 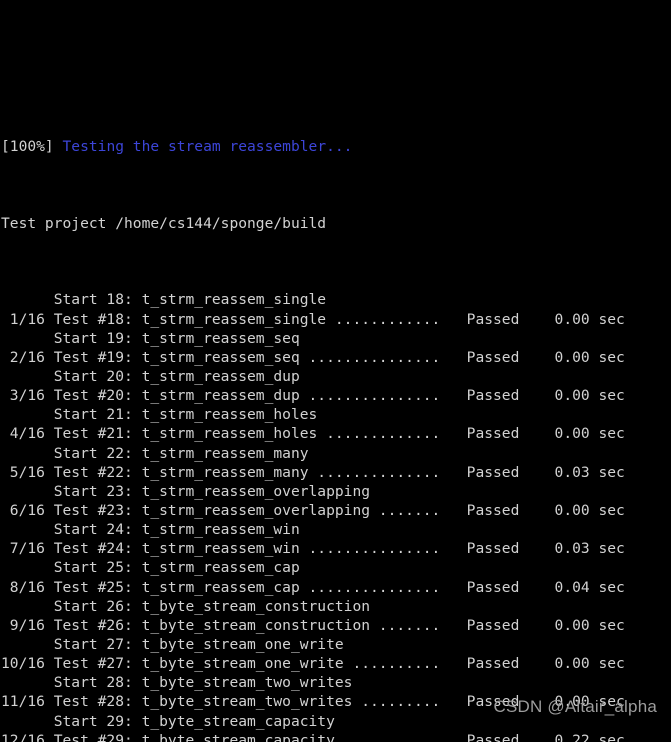 What do you see at coordinates (164, 223) in the screenshot?
I see `test-project-line: Test project /home/cs144/sponge/build` at bounding box center [164, 223].